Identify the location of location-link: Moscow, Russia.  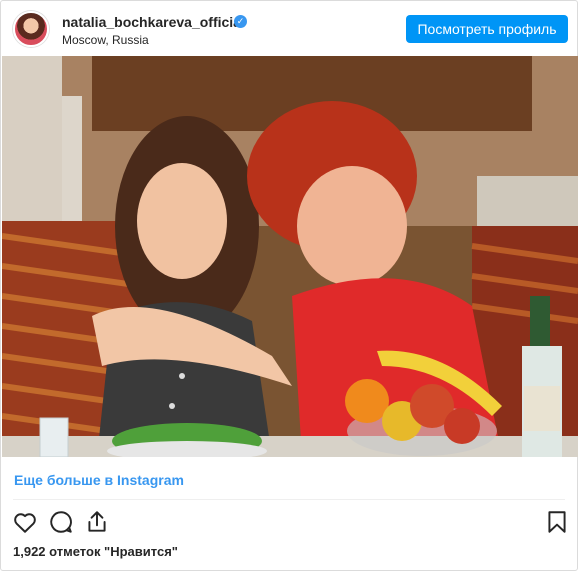
(105, 40).